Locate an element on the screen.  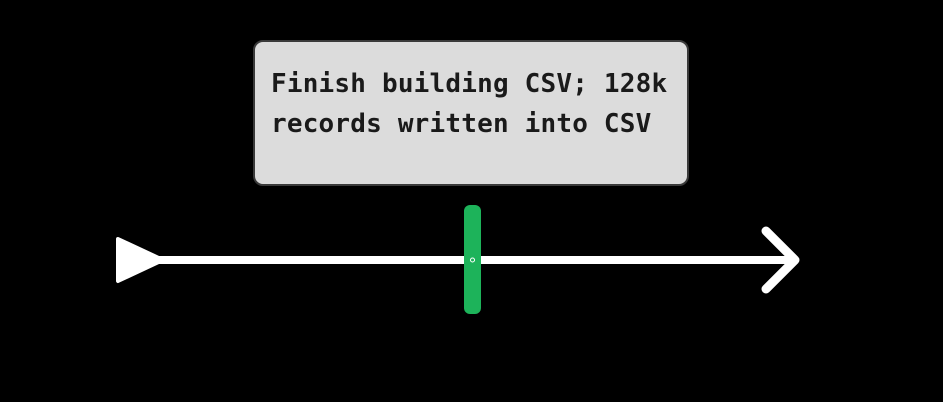
event-marker is located at coordinates (472, 259).